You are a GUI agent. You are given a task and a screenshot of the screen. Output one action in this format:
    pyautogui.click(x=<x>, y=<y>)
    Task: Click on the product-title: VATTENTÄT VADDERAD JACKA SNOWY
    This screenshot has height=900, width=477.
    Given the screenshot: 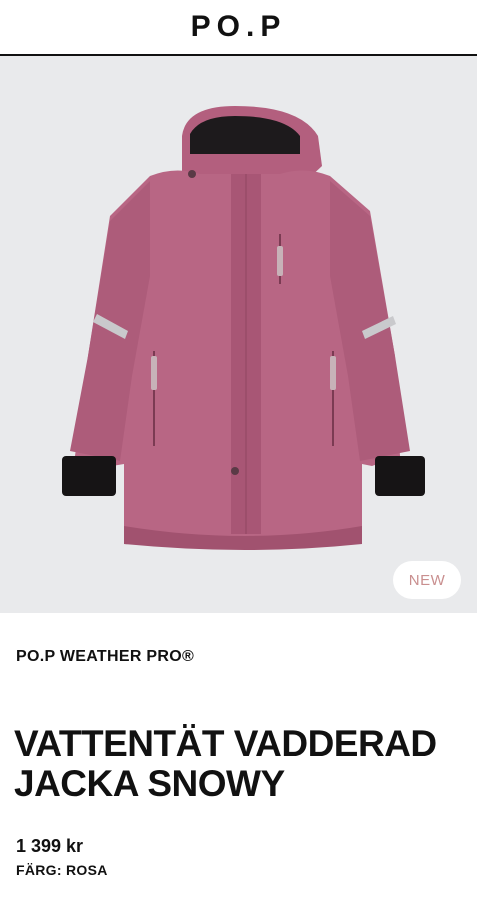 What is the action you would take?
    pyautogui.click(x=225, y=763)
    